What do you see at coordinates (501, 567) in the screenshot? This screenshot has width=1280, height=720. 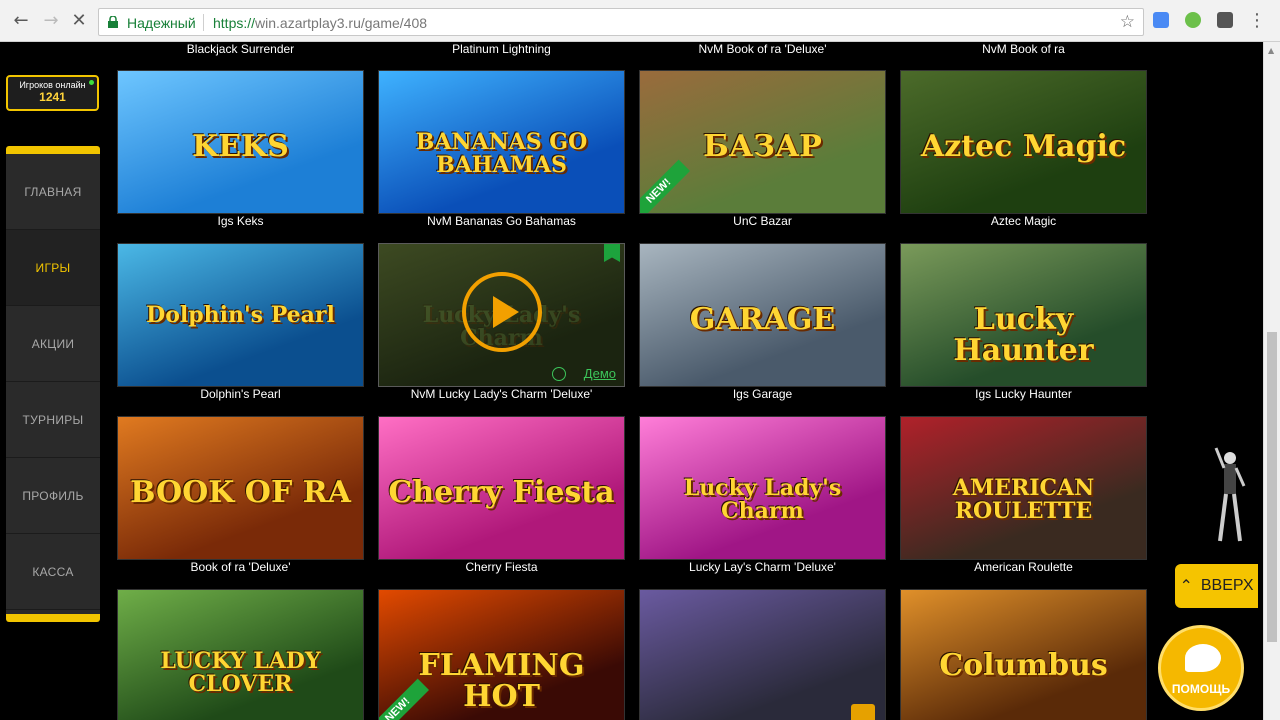 I see `game-caption: Cherry Fiesta` at bounding box center [501, 567].